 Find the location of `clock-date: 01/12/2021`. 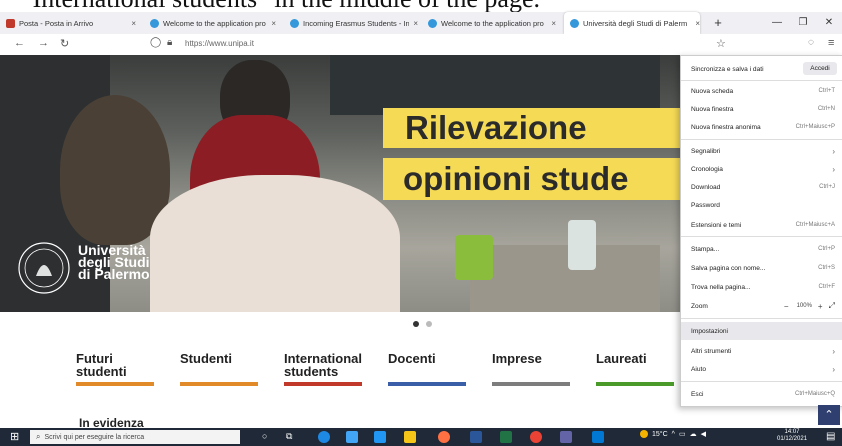

clock-date: 01/12/2021 is located at coordinates (792, 439).